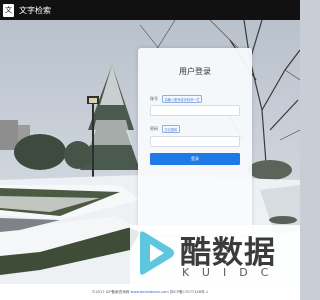  Describe the element at coordinates (195, 159) in the screenshot. I see `login-button: 登录` at that location.